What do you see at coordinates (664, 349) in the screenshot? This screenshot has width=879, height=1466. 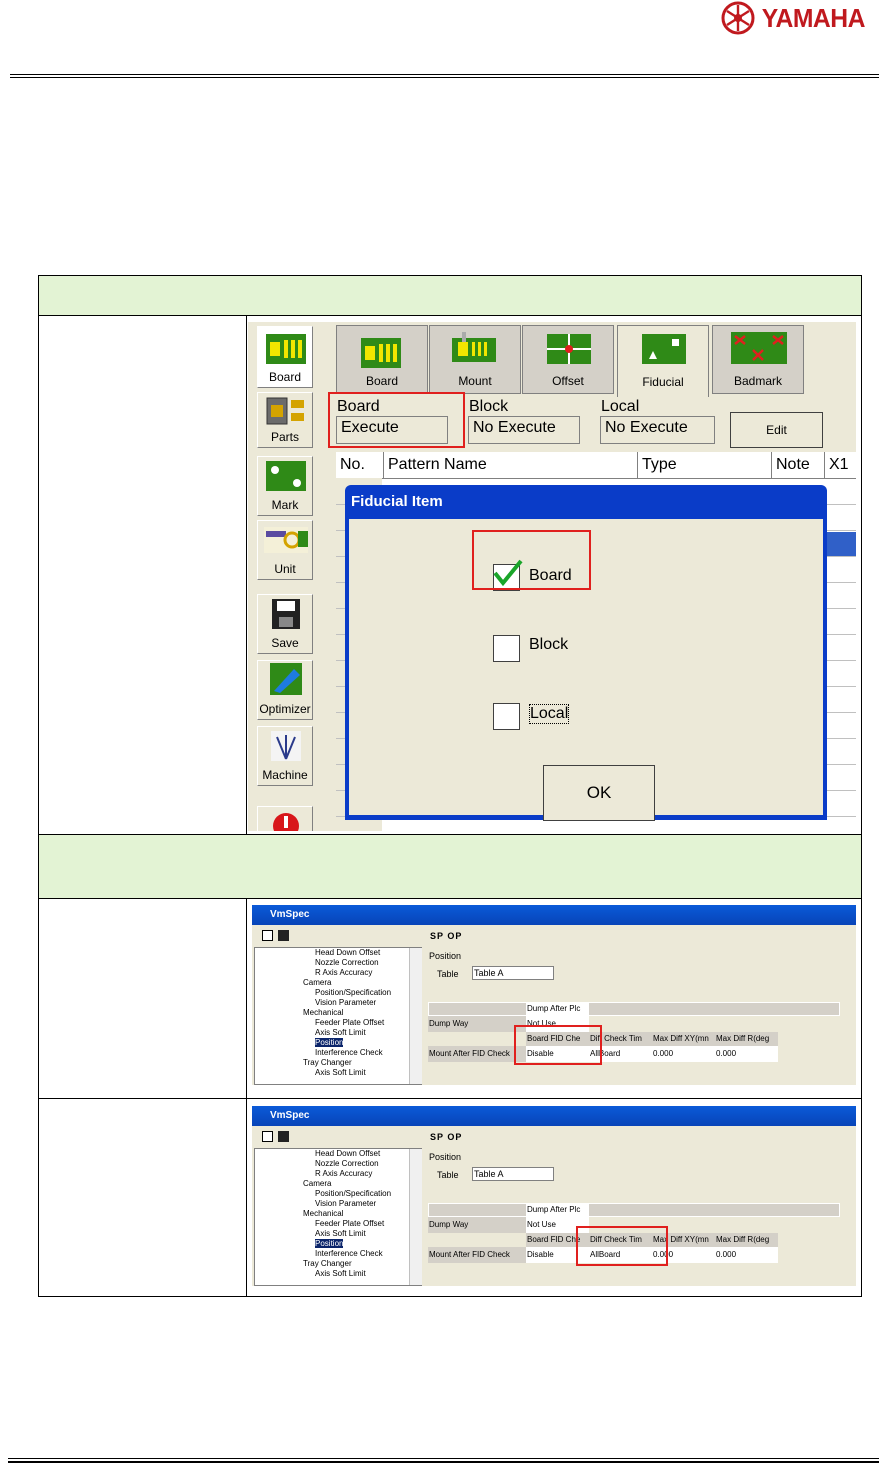 I see `fiducial-icon` at bounding box center [664, 349].